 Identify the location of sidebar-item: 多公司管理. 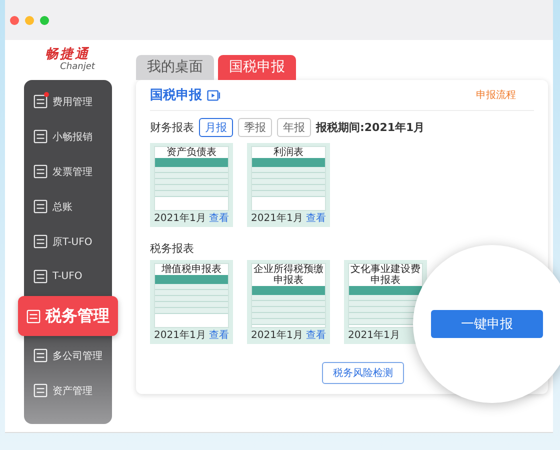
(67, 355).